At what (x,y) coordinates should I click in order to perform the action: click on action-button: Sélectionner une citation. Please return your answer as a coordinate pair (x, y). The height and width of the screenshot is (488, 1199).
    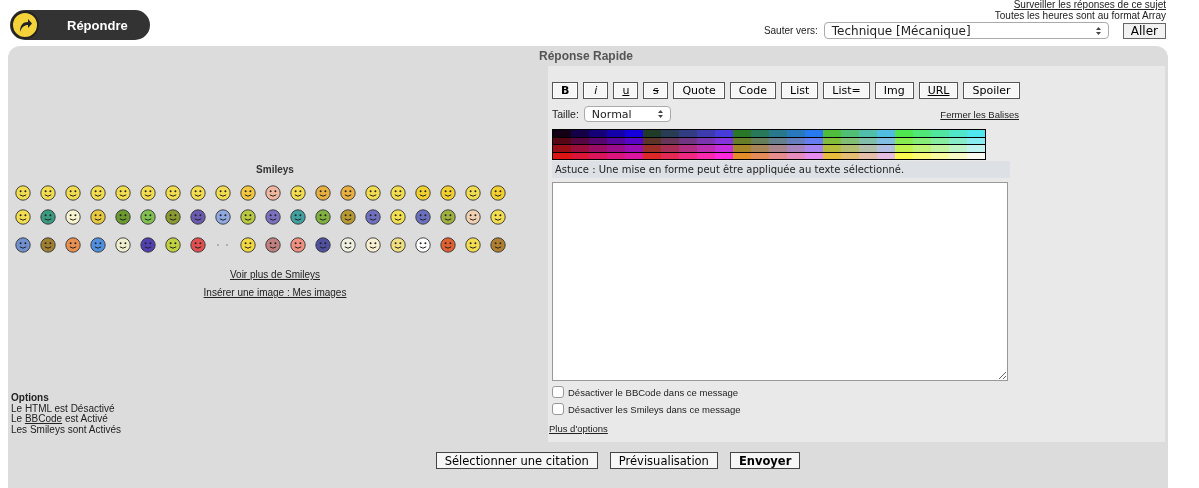
    Looking at the image, I should click on (516, 460).